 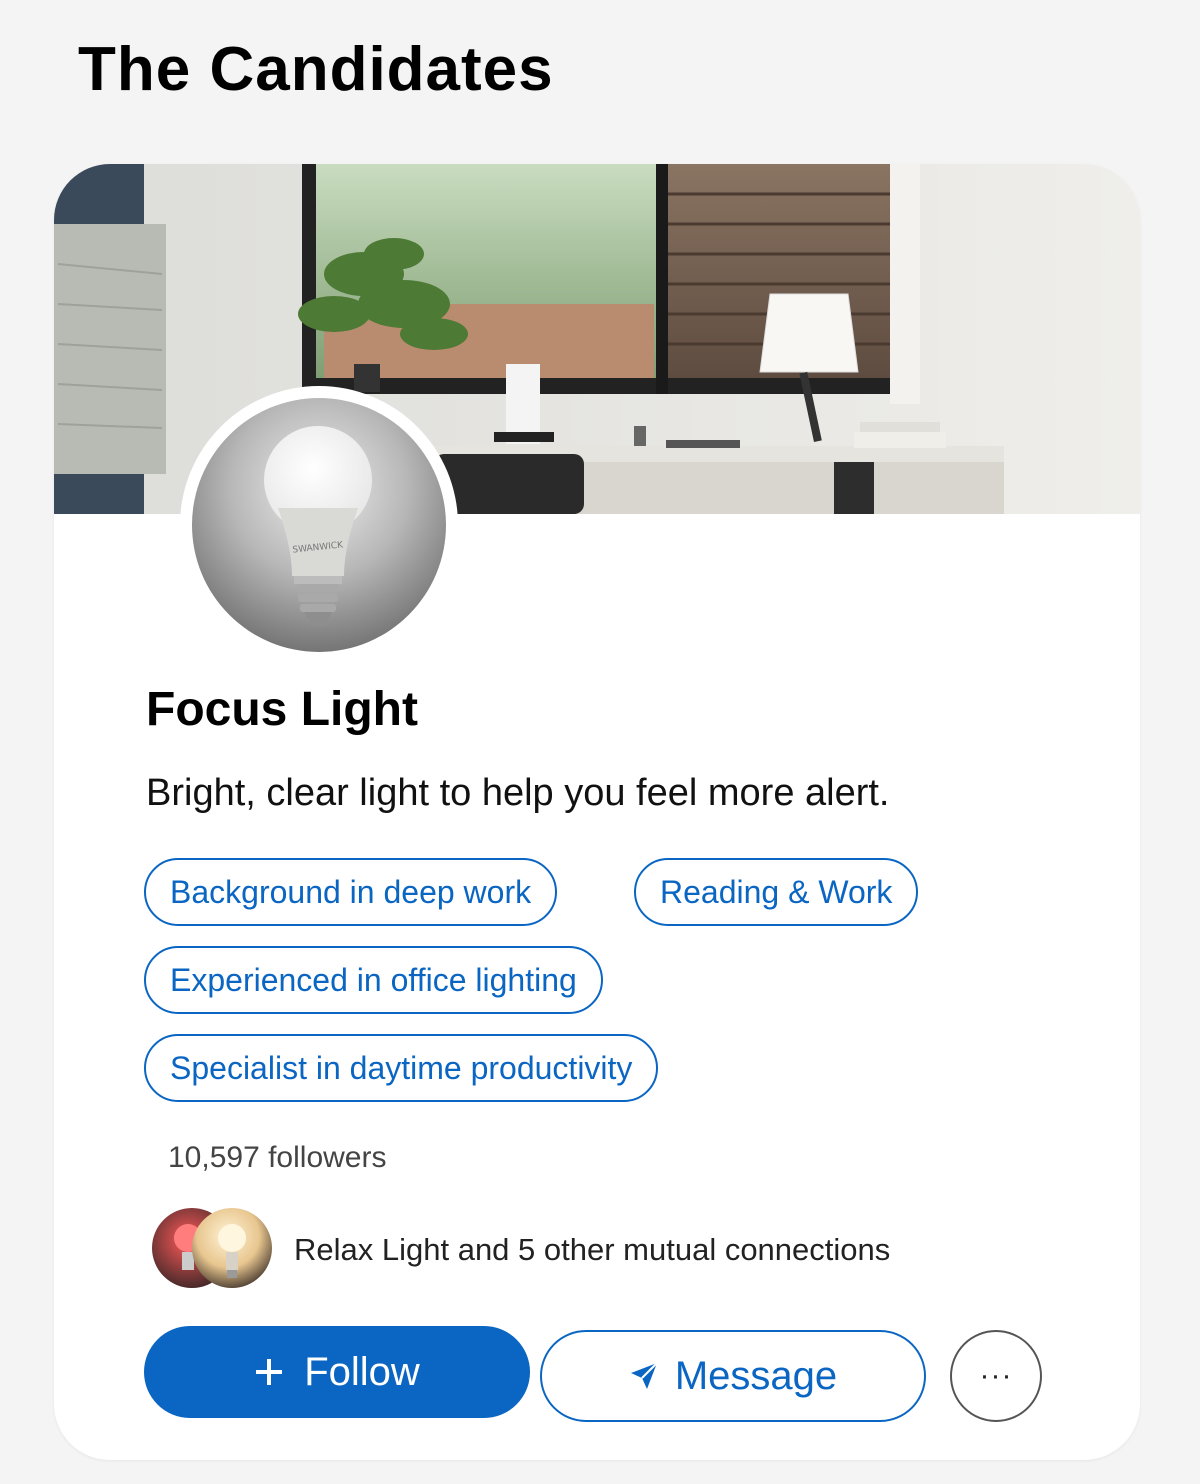 I want to click on tag-chip: Specialist in daytime productivity, so click(x=401, y=1068).